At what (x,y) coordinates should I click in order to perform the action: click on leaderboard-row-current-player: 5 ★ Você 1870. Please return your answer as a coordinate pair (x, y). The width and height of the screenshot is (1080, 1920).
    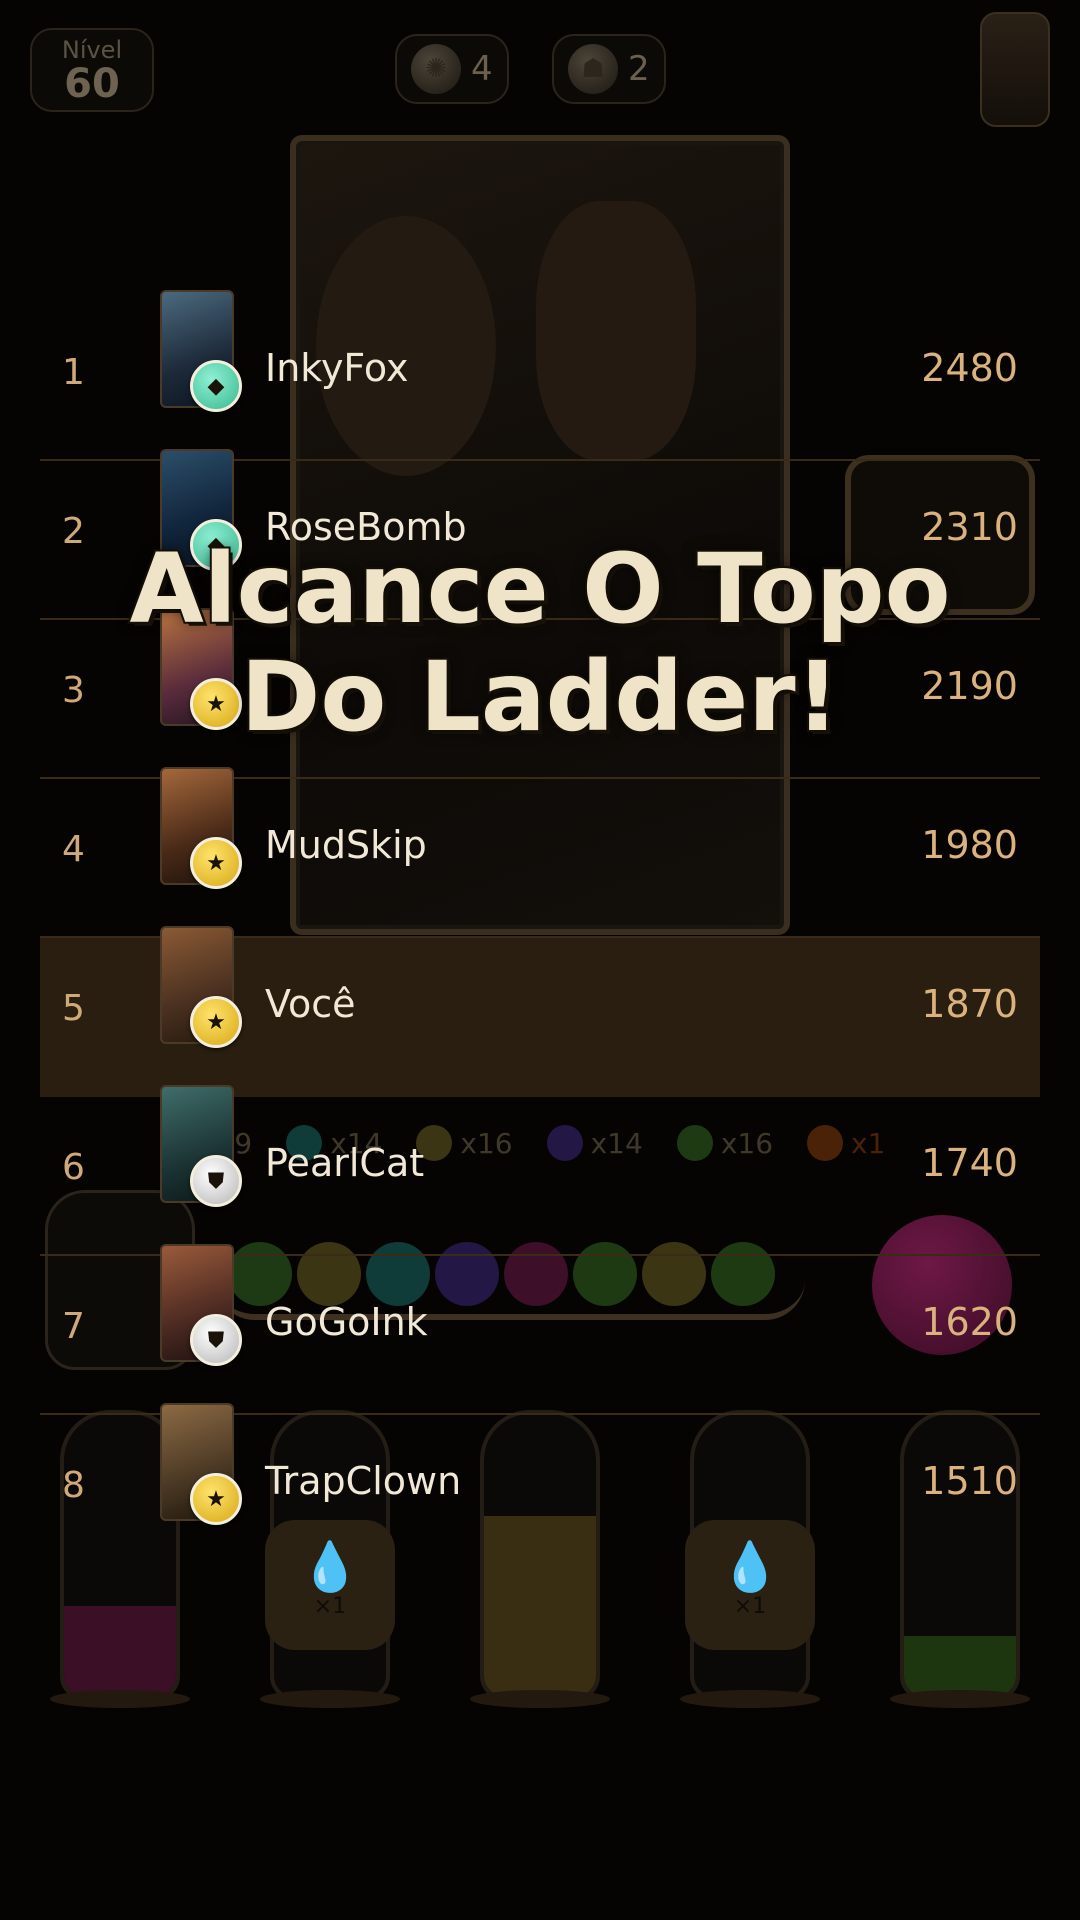
    Looking at the image, I should click on (540, 1011).